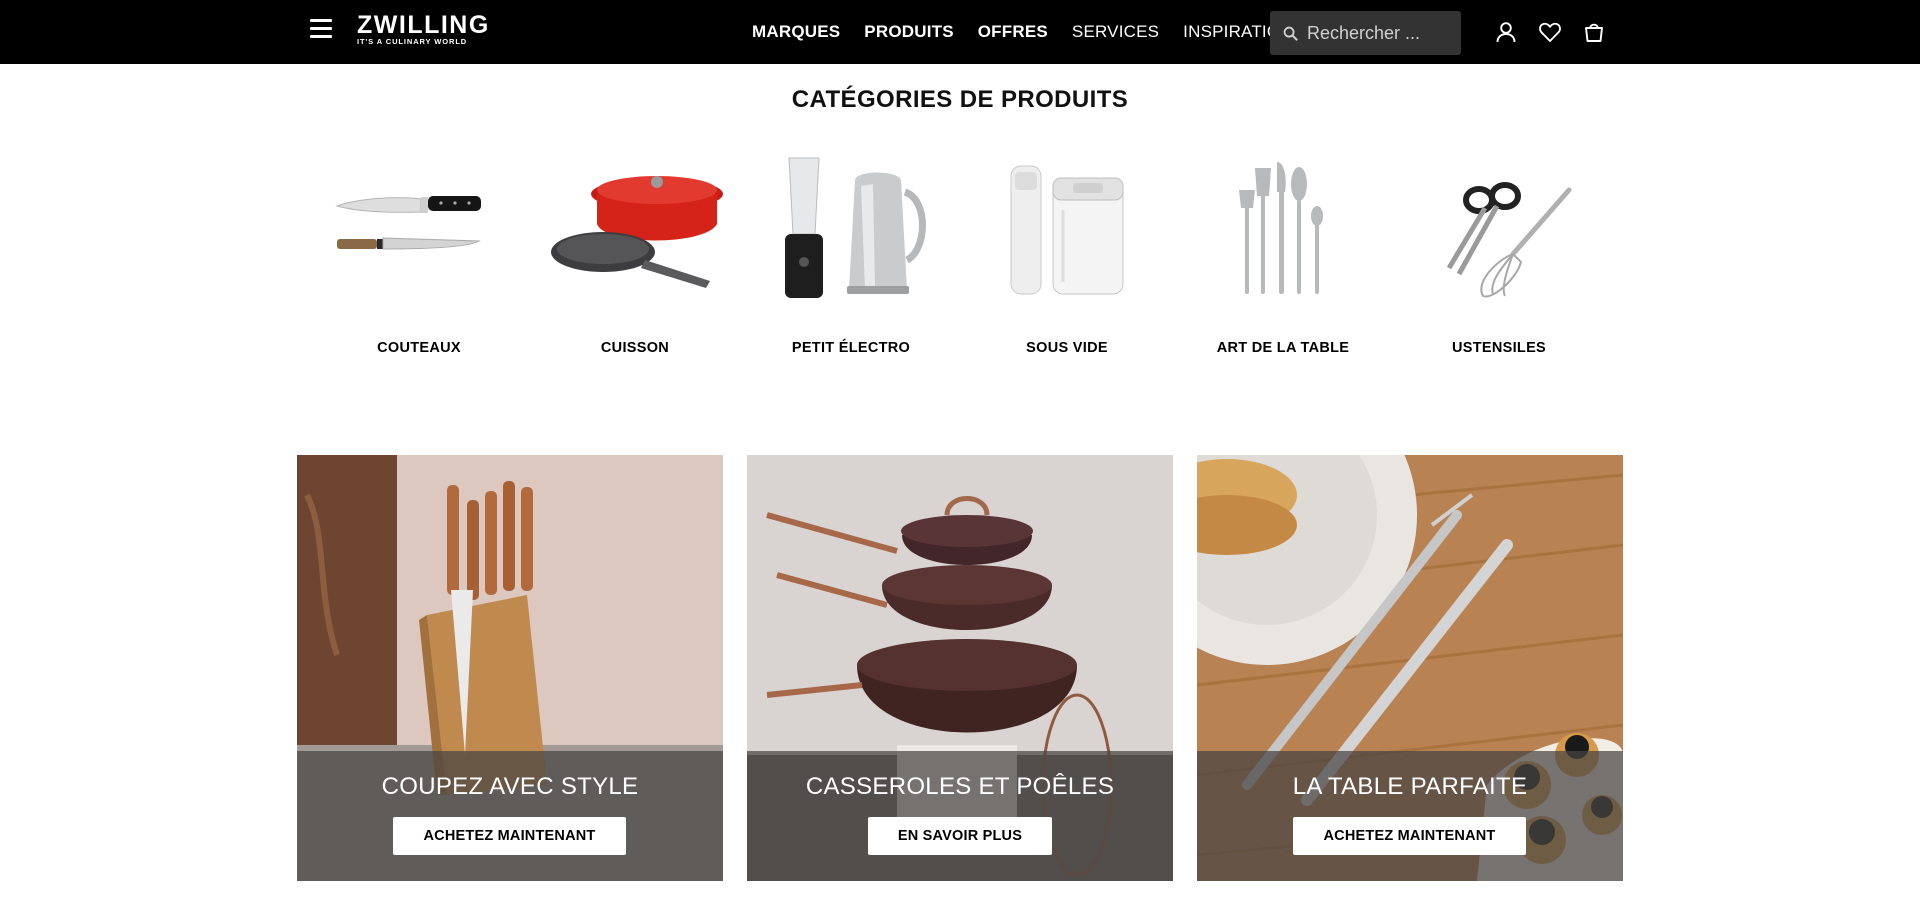 The height and width of the screenshot is (919, 1920). What do you see at coordinates (855, 227) in the screenshot?
I see `small-appliances-icon` at bounding box center [855, 227].